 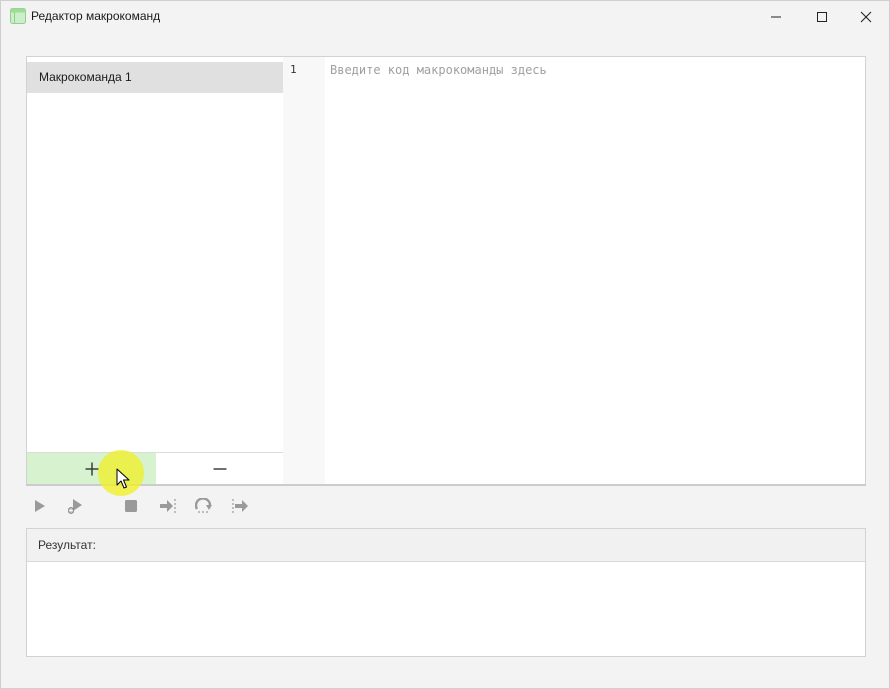 I want to click on step-out-icon, so click(x=240, y=506).